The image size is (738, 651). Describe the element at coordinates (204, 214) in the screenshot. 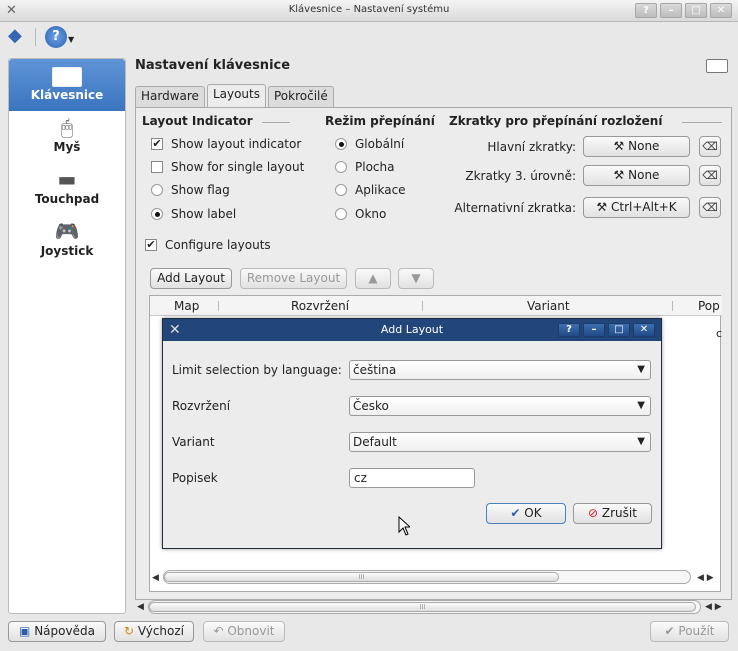

I see `option-label: Show label` at that location.